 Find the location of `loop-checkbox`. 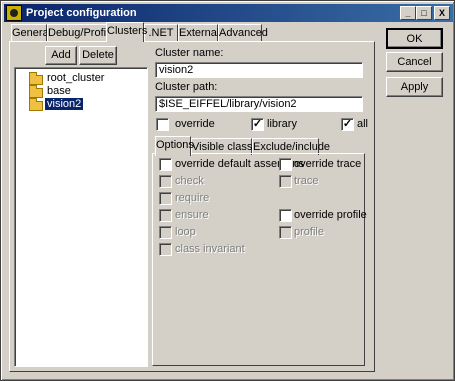

loop-checkbox is located at coordinates (165, 232).